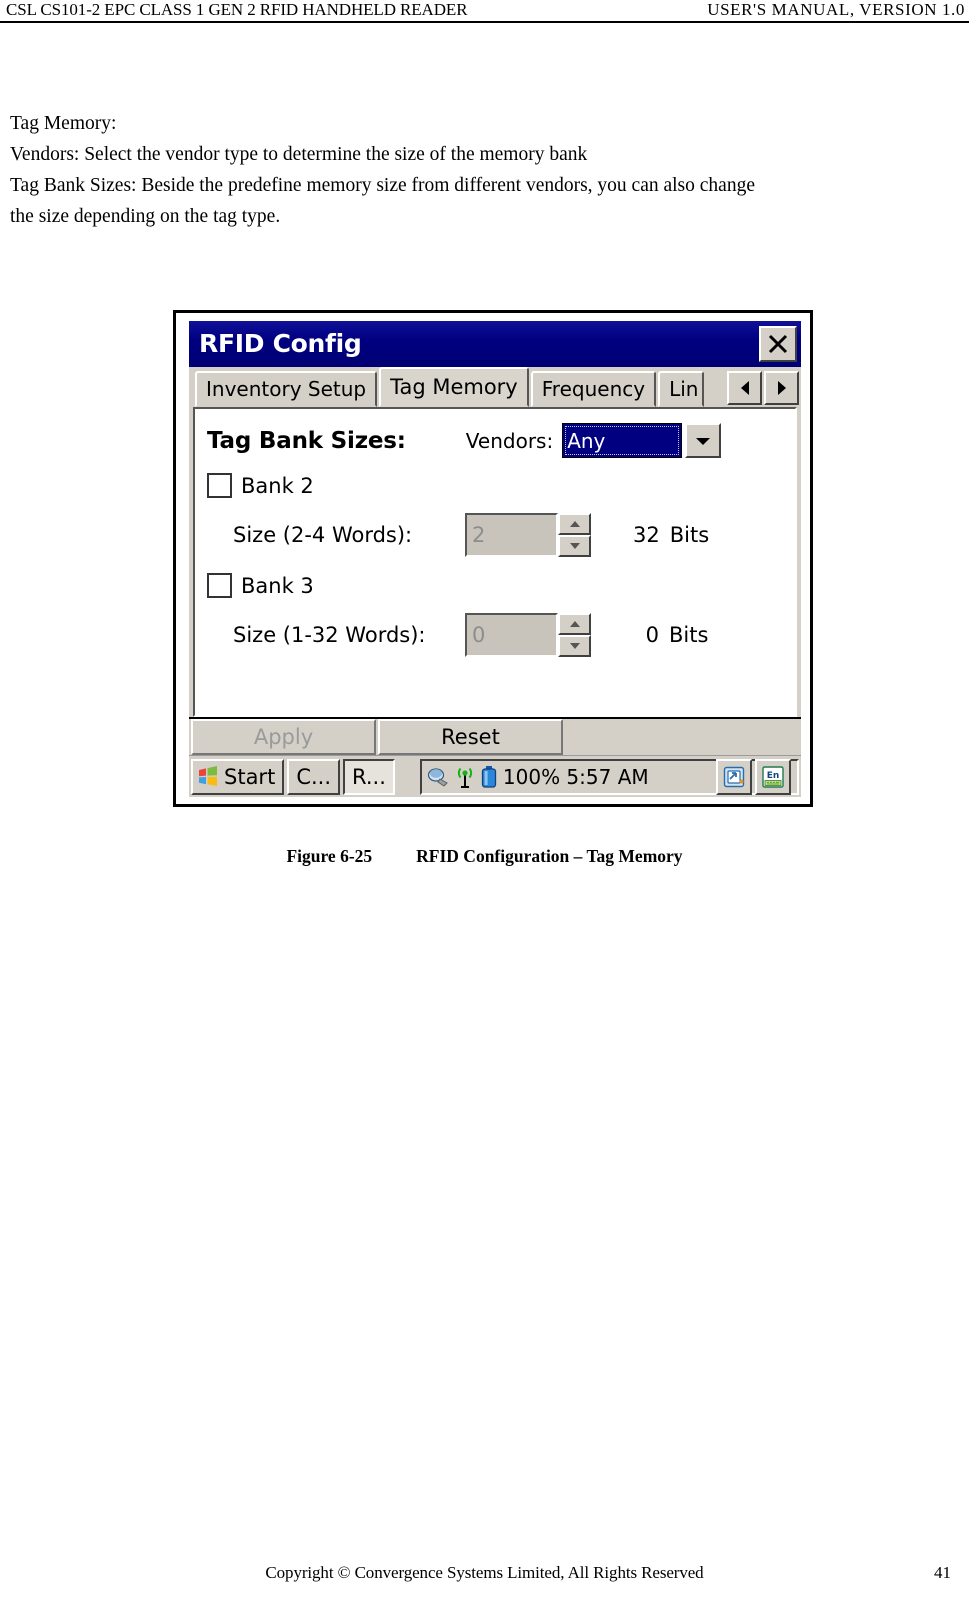 This screenshot has height=1599, width=969. What do you see at coordinates (283, 737) in the screenshot?
I see `apply-button: Apply` at bounding box center [283, 737].